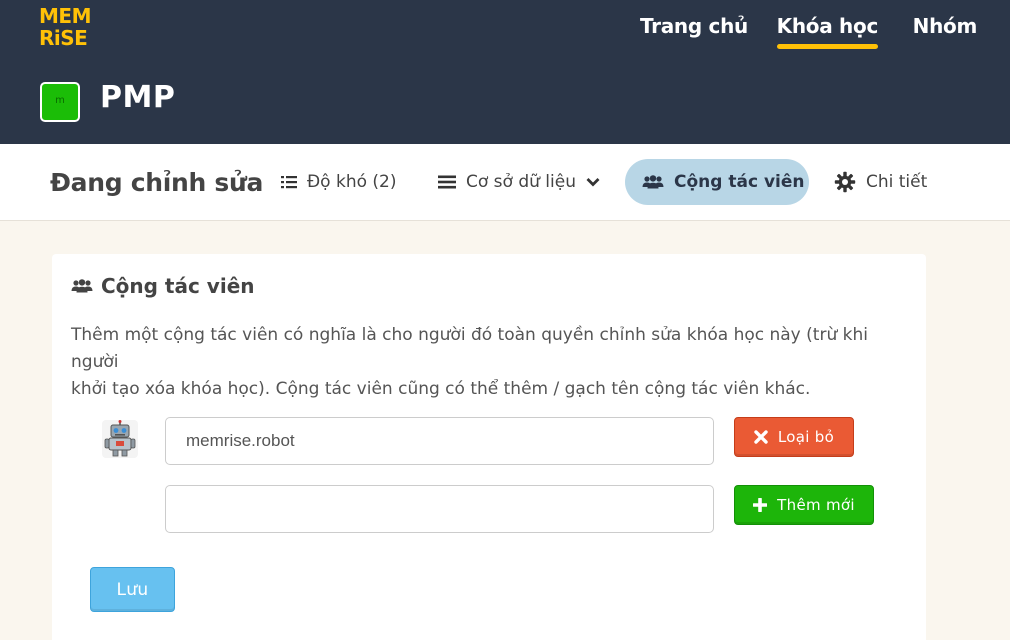  What do you see at coordinates (137, 97) in the screenshot?
I see `course-title: PMP` at bounding box center [137, 97].